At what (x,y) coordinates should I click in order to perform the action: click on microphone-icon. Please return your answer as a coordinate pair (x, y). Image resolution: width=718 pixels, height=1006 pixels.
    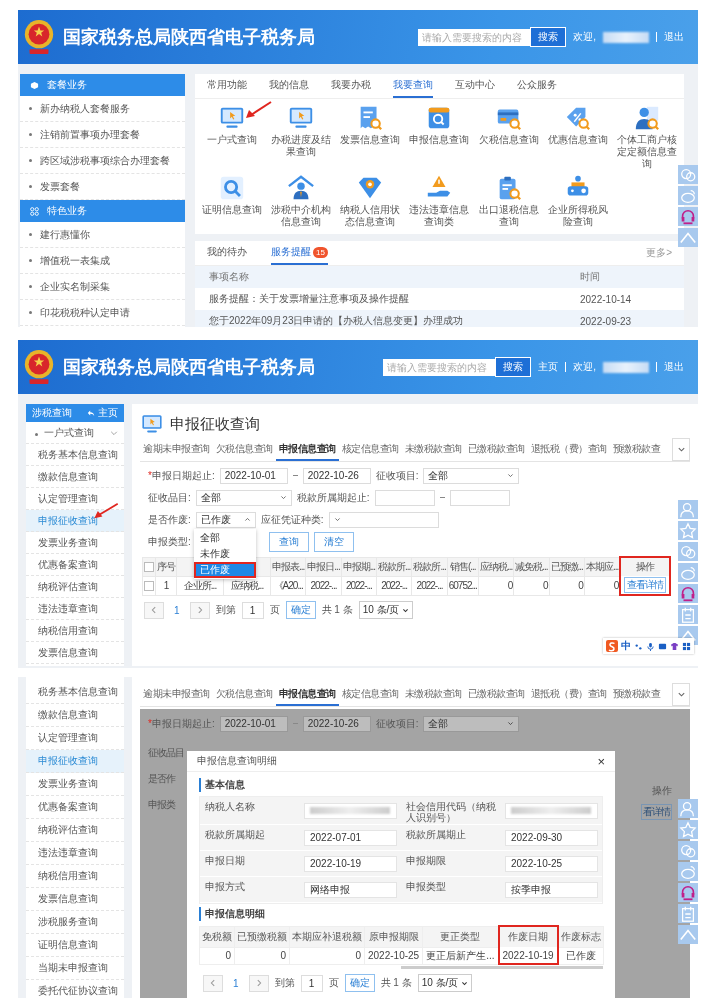
    Looking at the image, I should click on (650, 646).